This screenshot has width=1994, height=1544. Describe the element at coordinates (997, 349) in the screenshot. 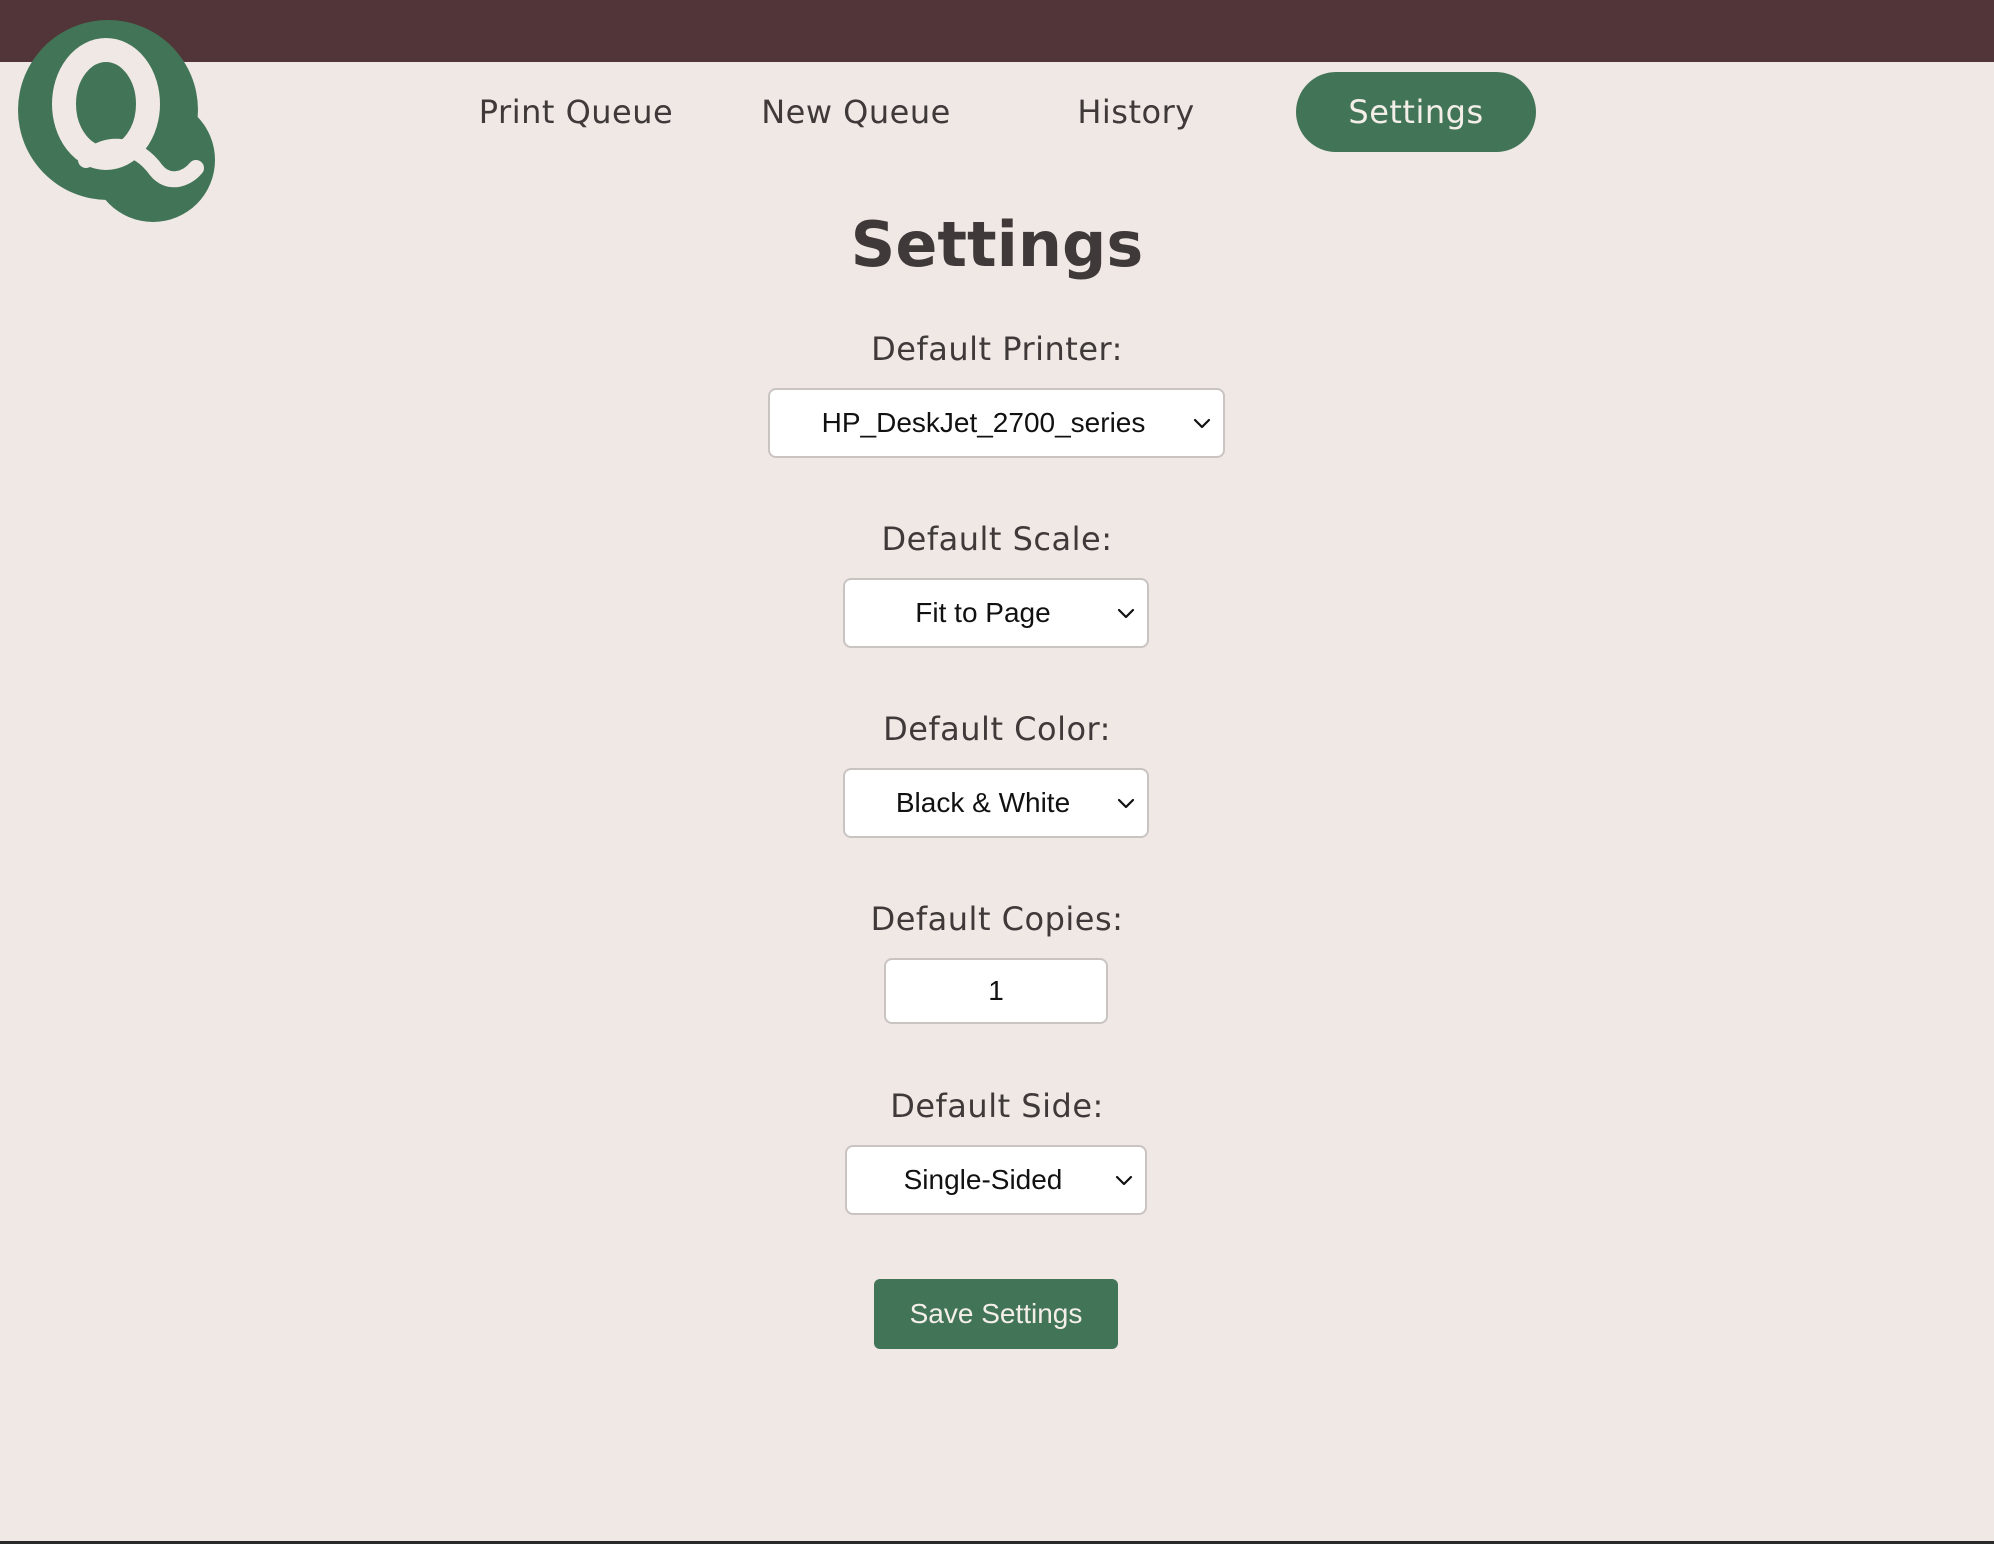

I see `printer-label: Default Printer:` at that location.